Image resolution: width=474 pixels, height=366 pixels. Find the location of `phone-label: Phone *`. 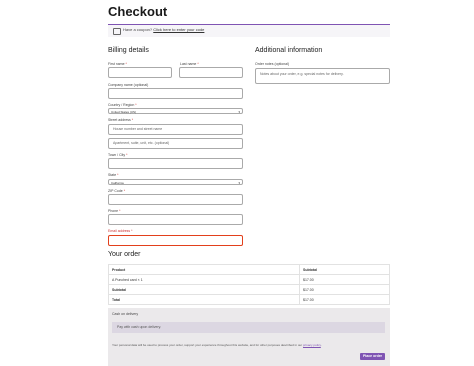

phone-label: Phone * is located at coordinates (114, 211).